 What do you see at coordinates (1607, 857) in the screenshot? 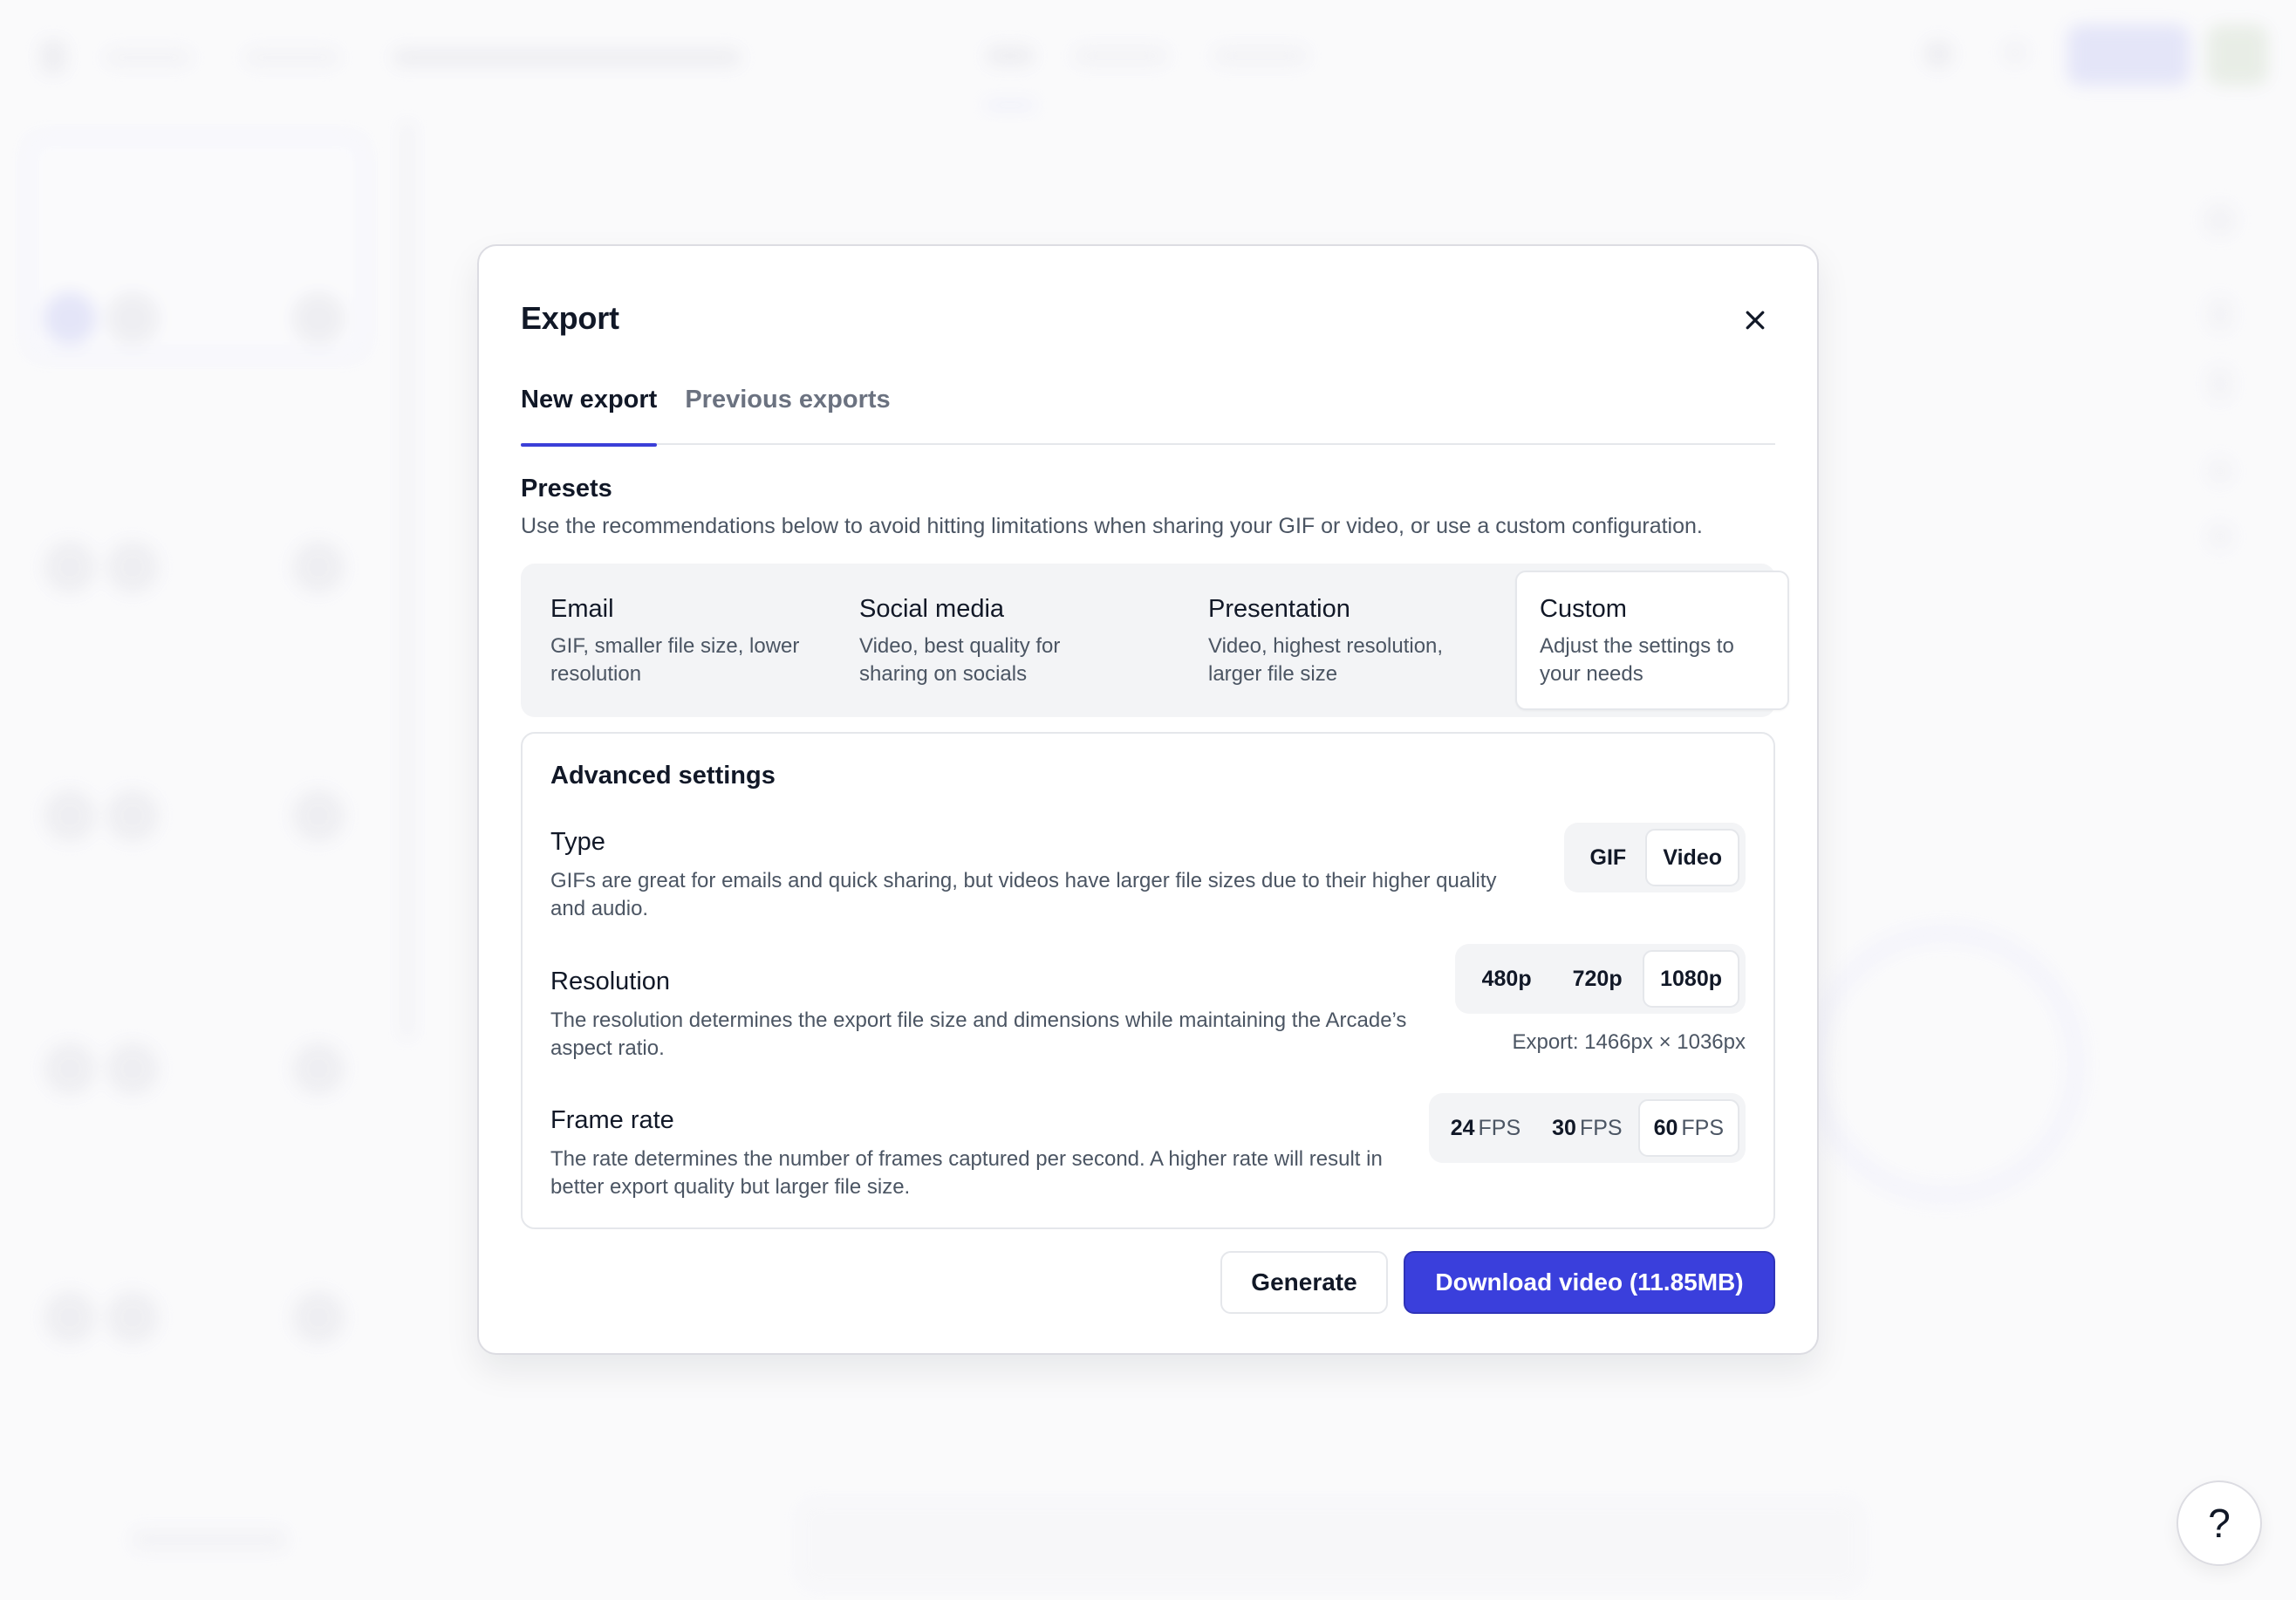
I see `type-option-gif: GIF` at bounding box center [1607, 857].